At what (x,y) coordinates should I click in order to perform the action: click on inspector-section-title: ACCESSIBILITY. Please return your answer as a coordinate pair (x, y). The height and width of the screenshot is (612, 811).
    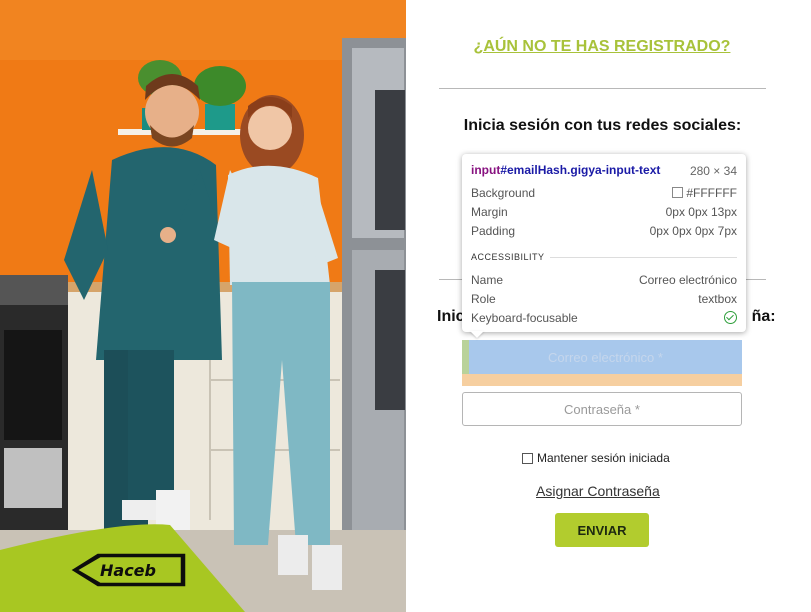
    Looking at the image, I should click on (508, 257).